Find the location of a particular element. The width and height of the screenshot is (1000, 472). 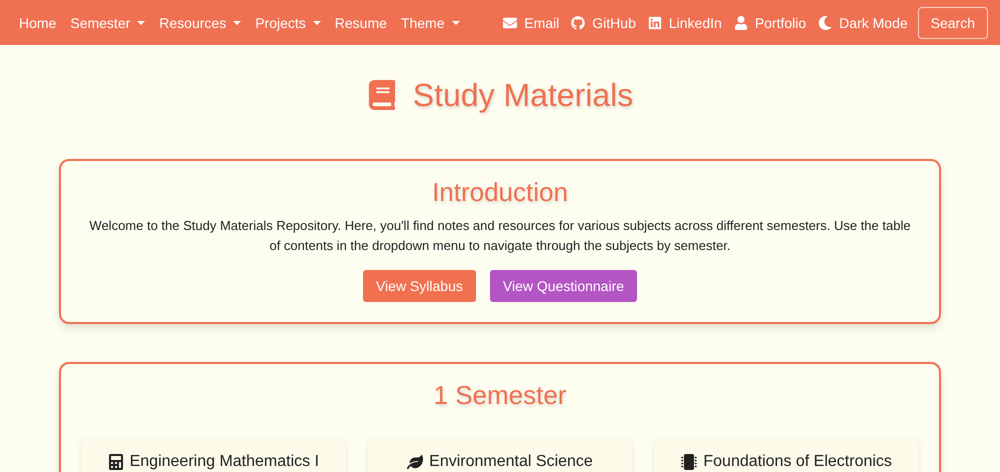

subject-title: Engineering Mathematics I is located at coordinates (225, 462).